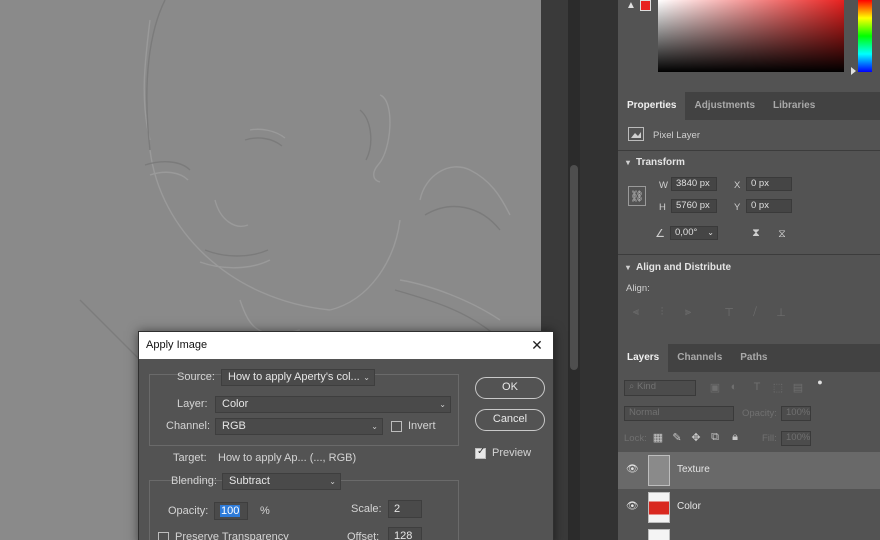 The width and height of the screenshot is (880, 540). What do you see at coordinates (696, 437) in the screenshot?
I see `lock-position-icon: ✥` at bounding box center [696, 437].